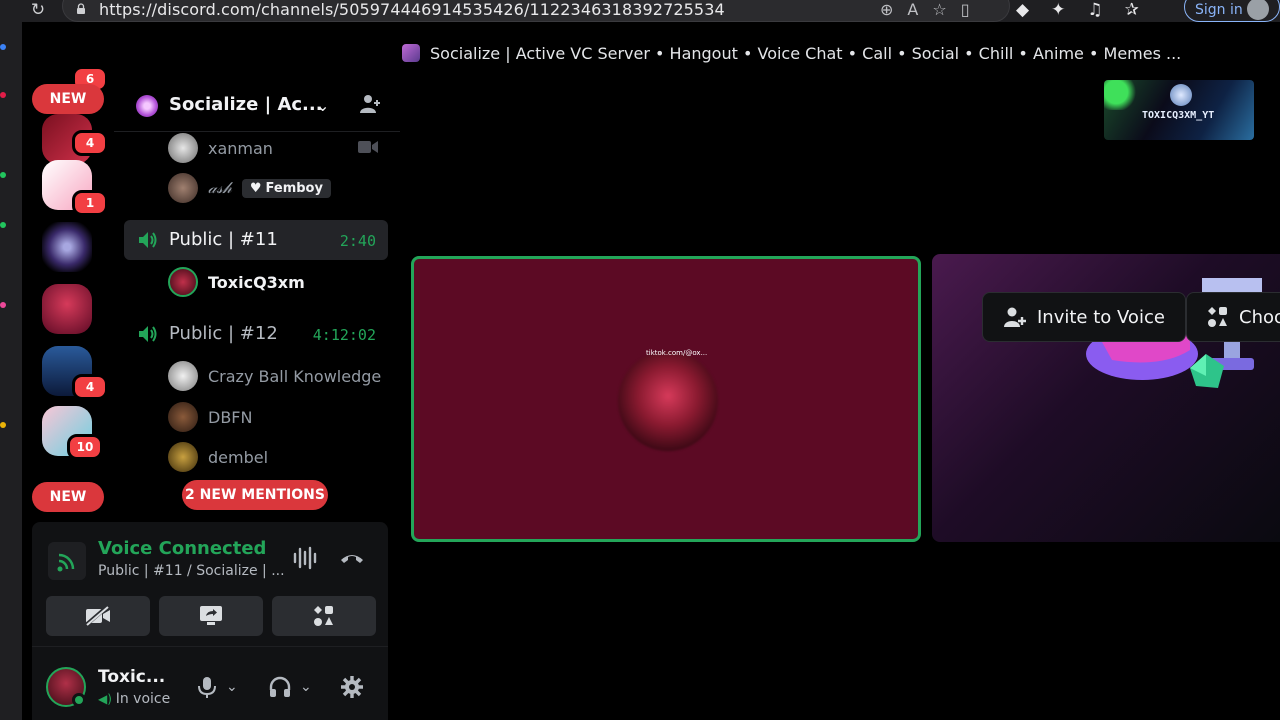  I want to click on invite-to-voice-label: Invite to Voice, so click(1101, 317).